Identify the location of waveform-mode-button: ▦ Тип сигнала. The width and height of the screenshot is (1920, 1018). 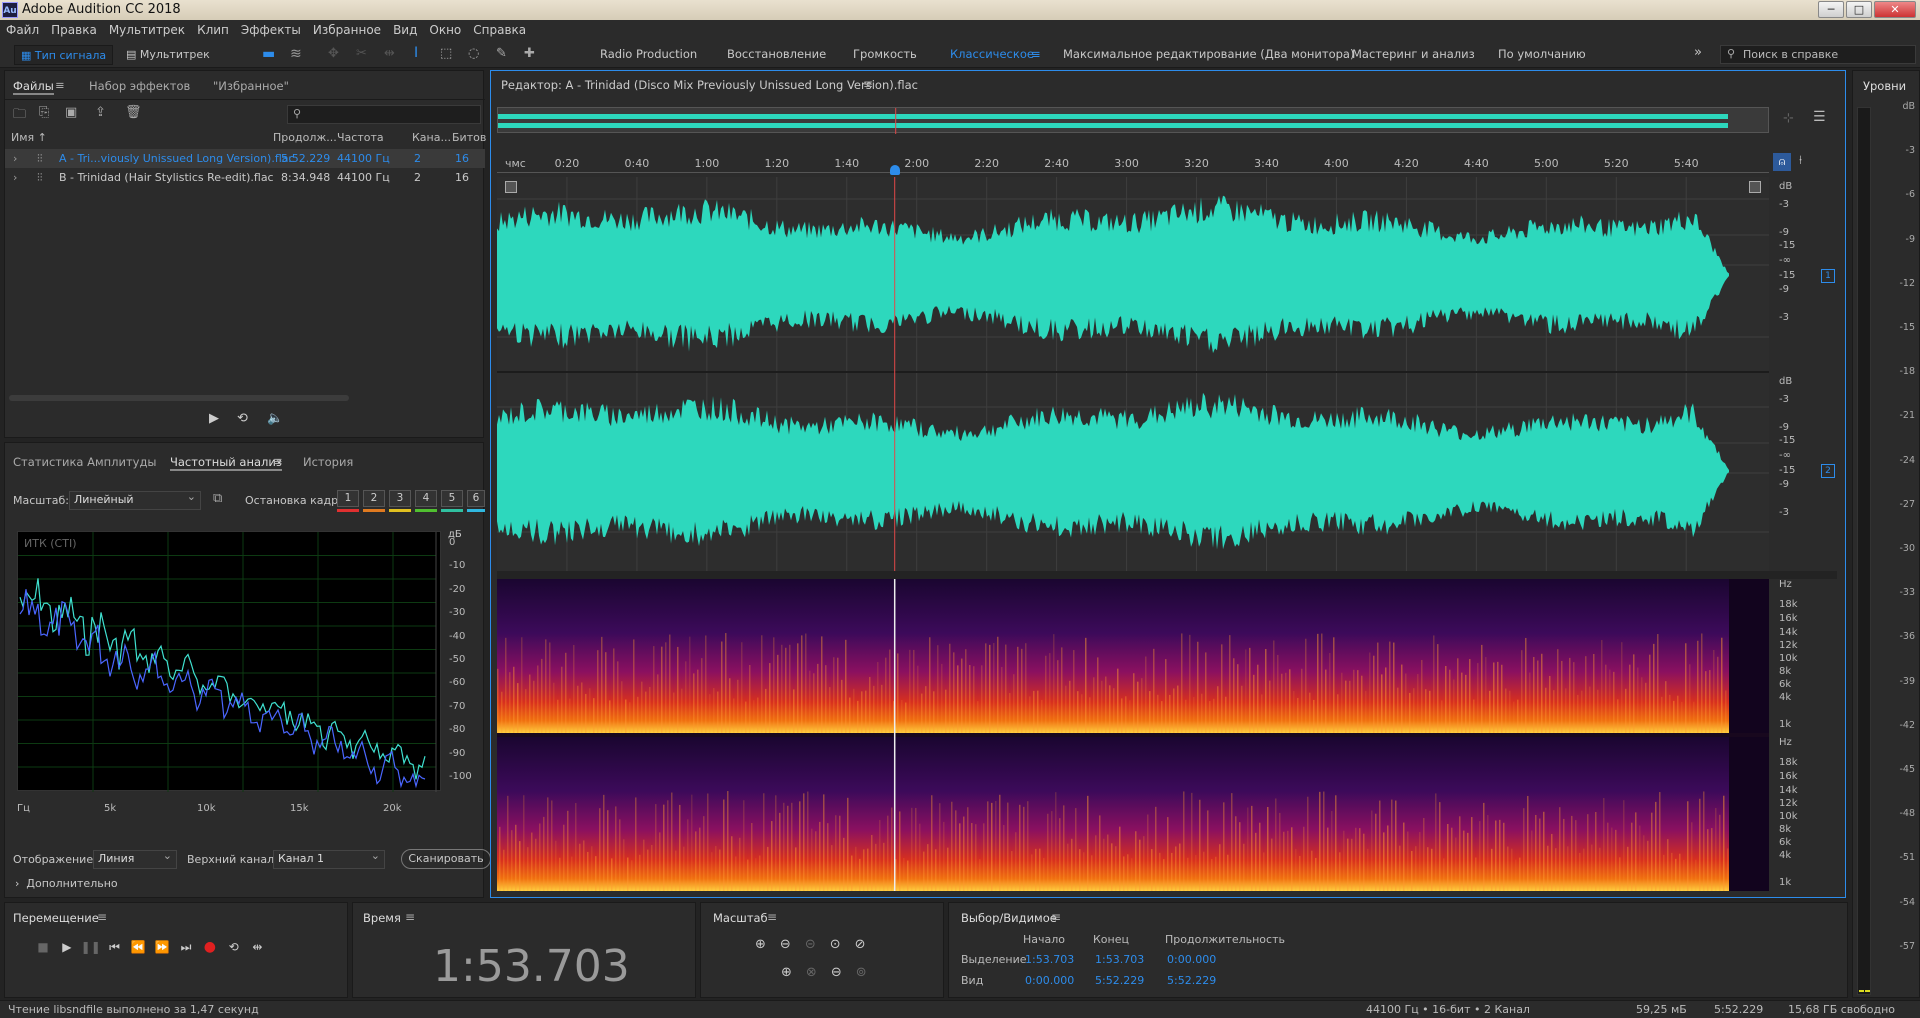
(64, 55).